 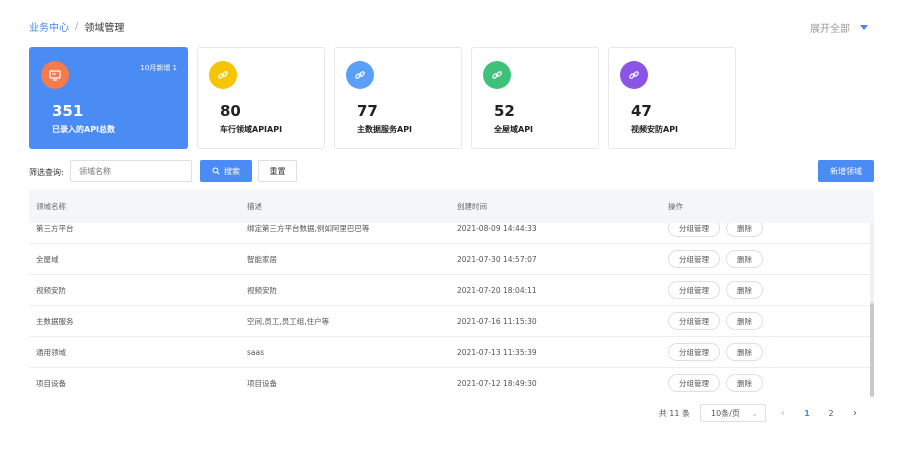 I want to click on column-header-description: 描述, so click(x=254, y=206).